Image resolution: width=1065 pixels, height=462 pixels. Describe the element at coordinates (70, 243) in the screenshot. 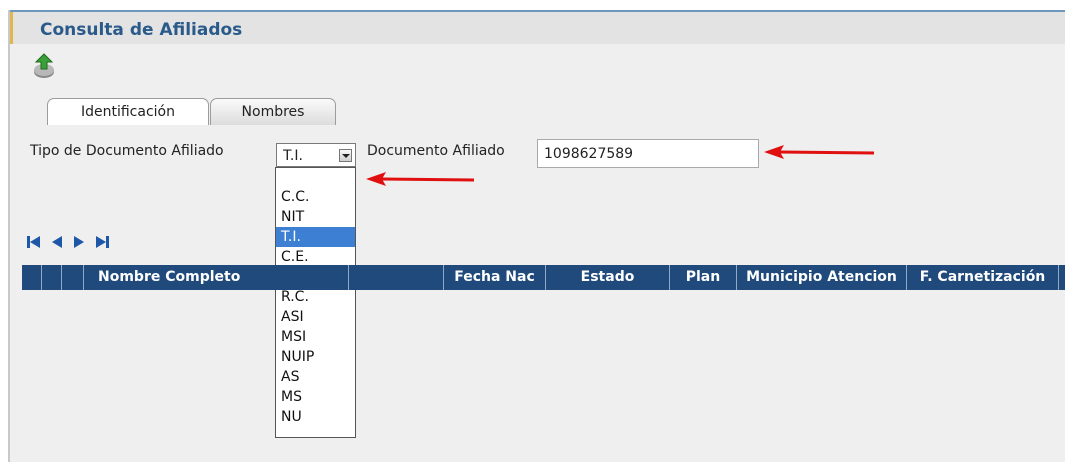

I see `pager` at that location.